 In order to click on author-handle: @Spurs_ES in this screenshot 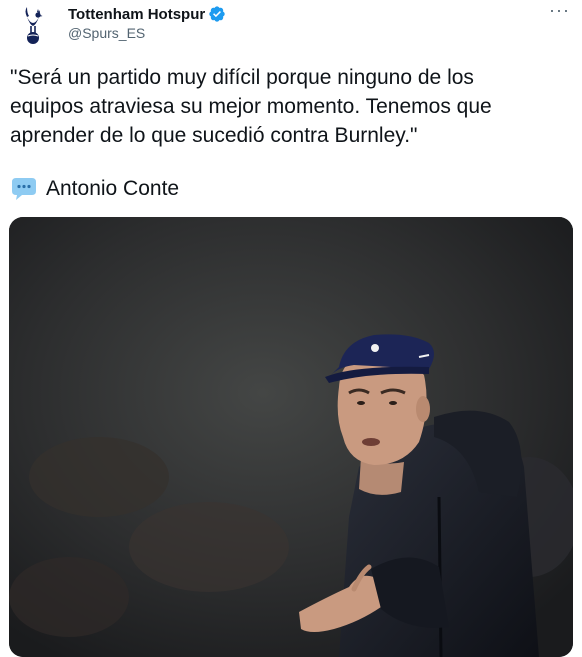, I will do `click(106, 33)`.